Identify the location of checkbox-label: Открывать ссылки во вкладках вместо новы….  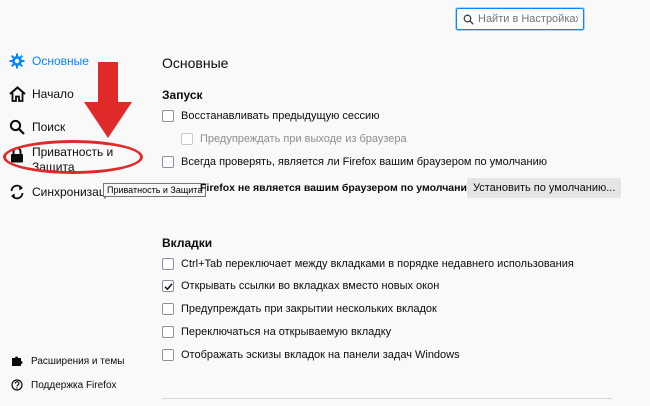
(310, 286).